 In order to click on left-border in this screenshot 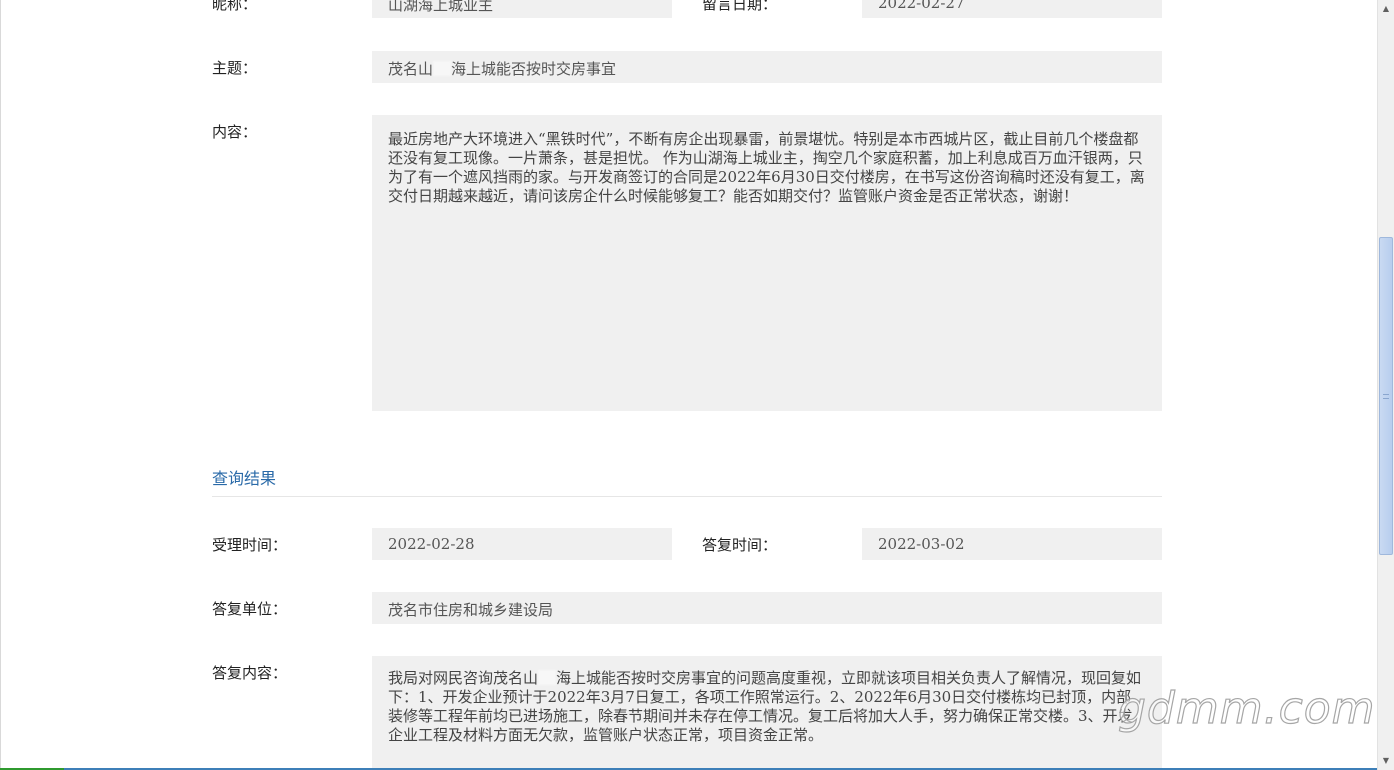, I will do `click(0, 384)`.